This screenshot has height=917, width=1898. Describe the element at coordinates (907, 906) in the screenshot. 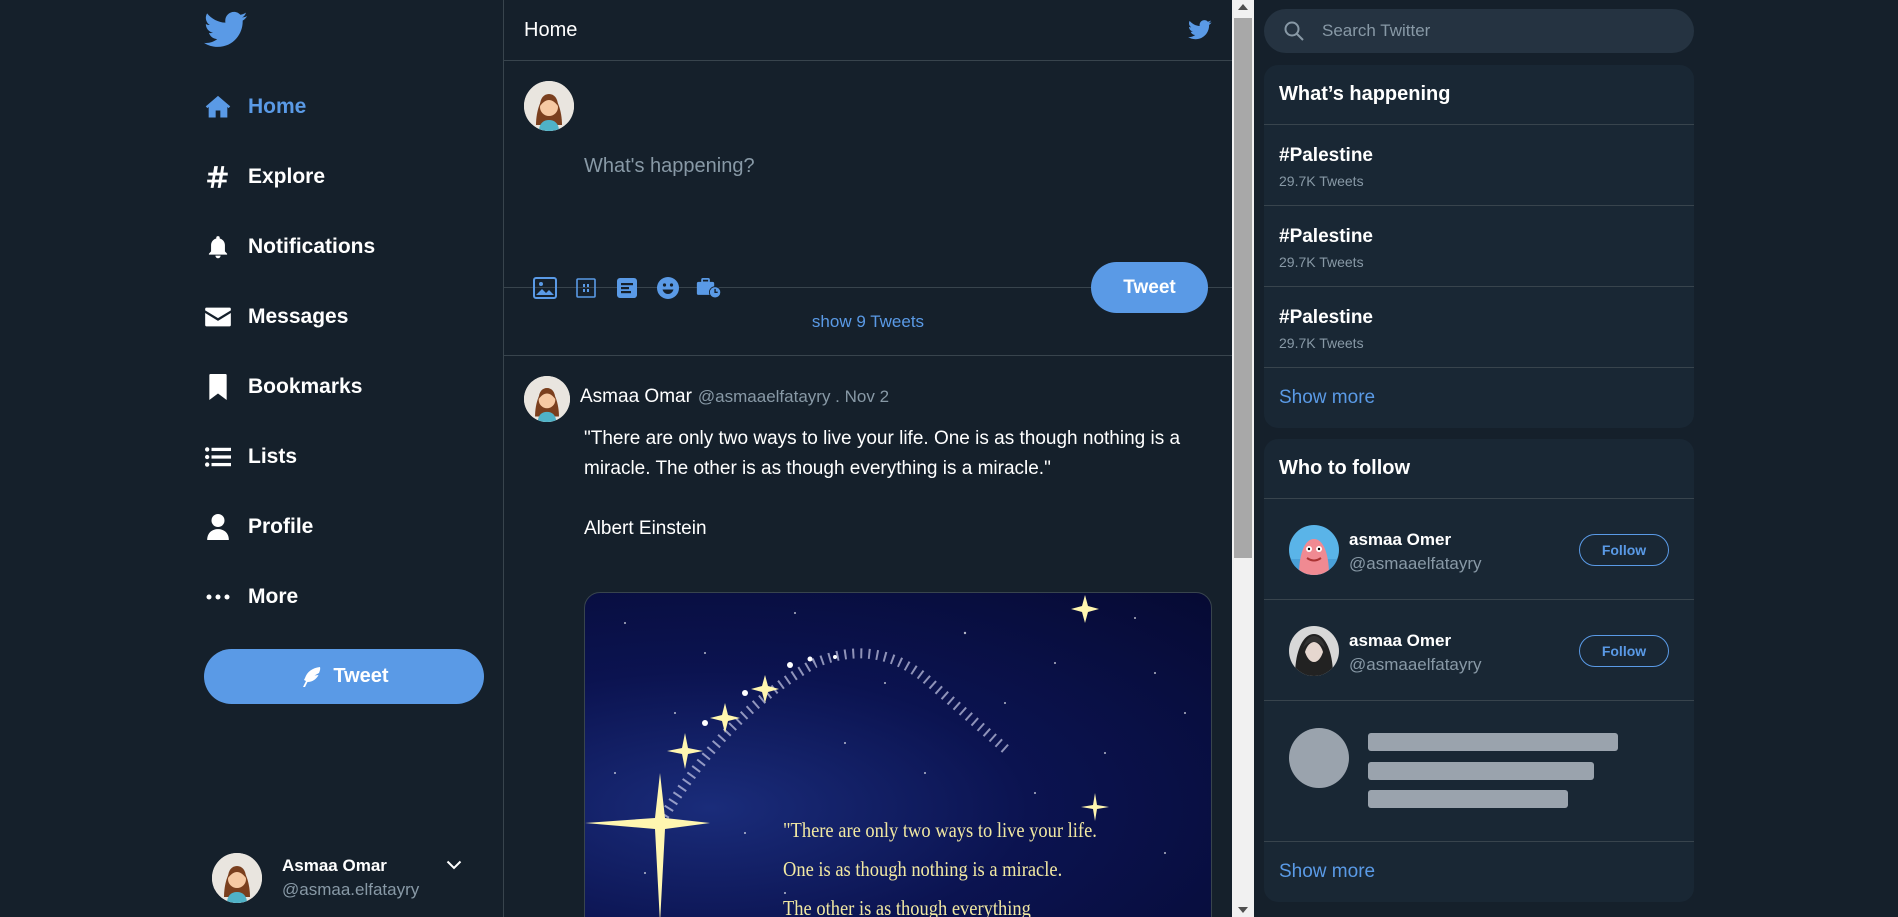

I see `image-quote-line: The other is as though everything` at that location.